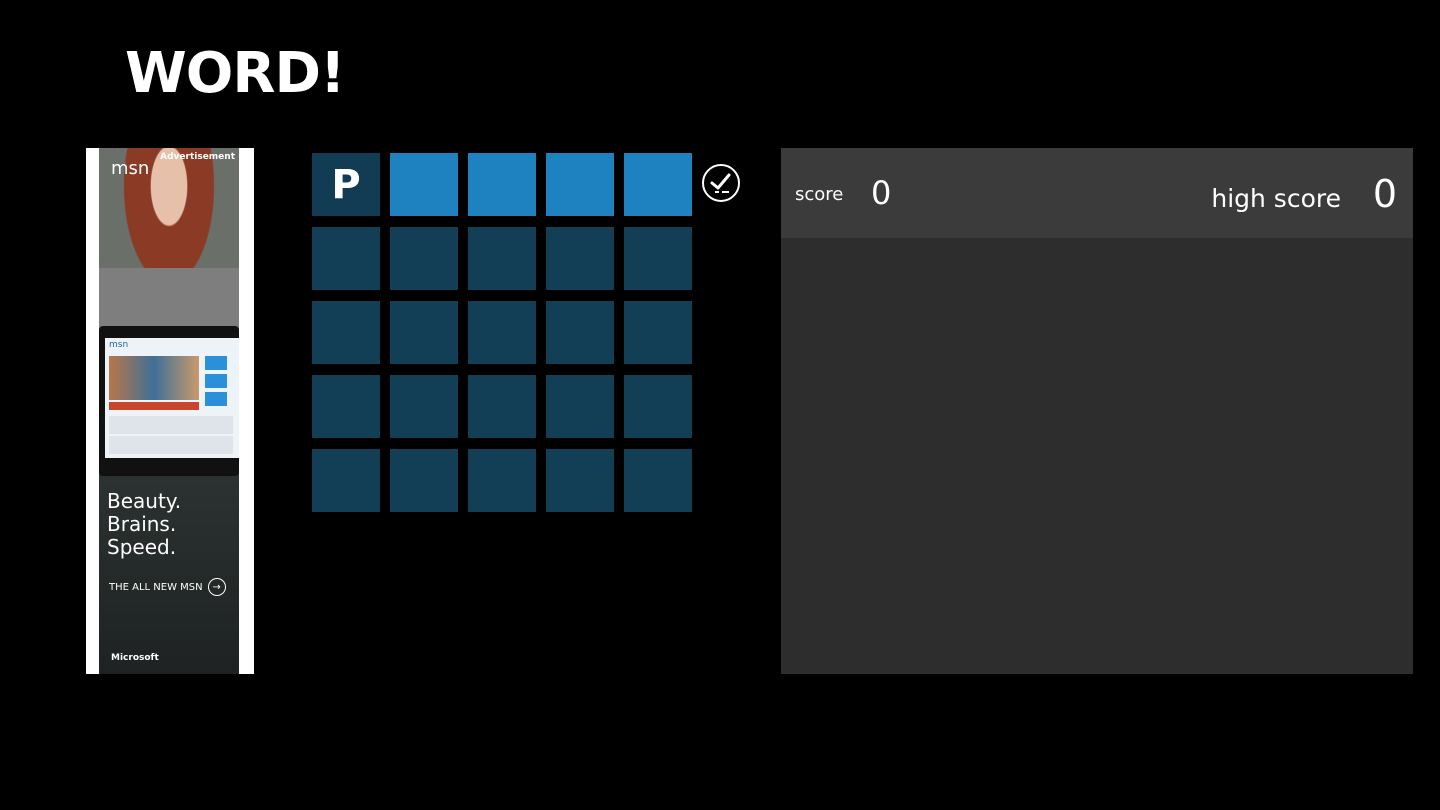 Image resolution: width=1440 pixels, height=810 pixels. What do you see at coordinates (144, 501) in the screenshot?
I see `ad-copy-line: Beauty.` at bounding box center [144, 501].